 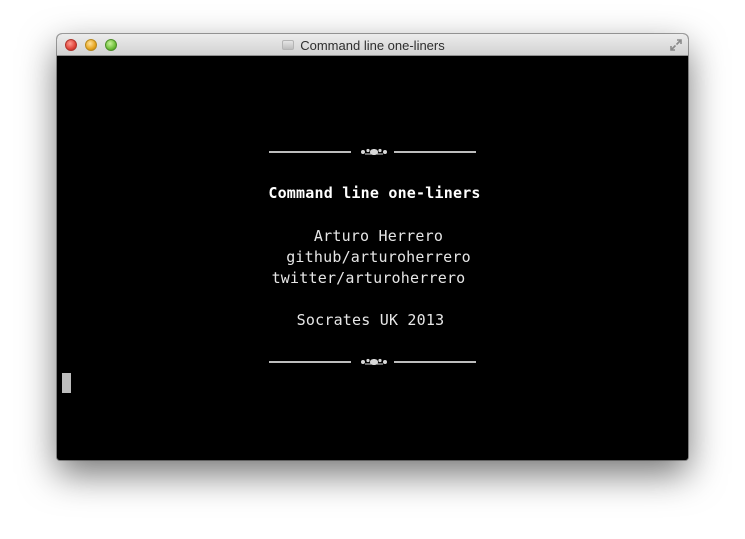 What do you see at coordinates (378, 236) in the screenshot?
I see `author-name: Arturo Herrero` at bounding box center [378, 236].